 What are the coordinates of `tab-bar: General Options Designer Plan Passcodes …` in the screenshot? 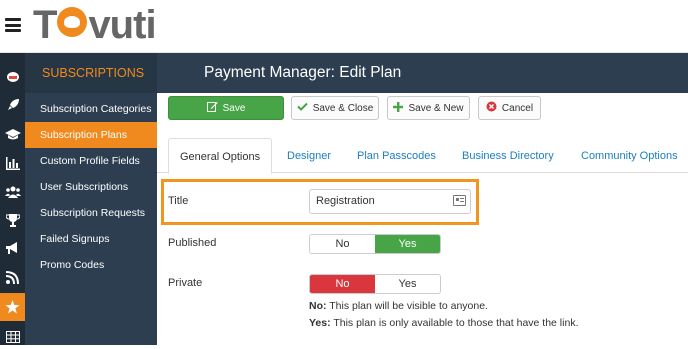 It's located at (422, 151).